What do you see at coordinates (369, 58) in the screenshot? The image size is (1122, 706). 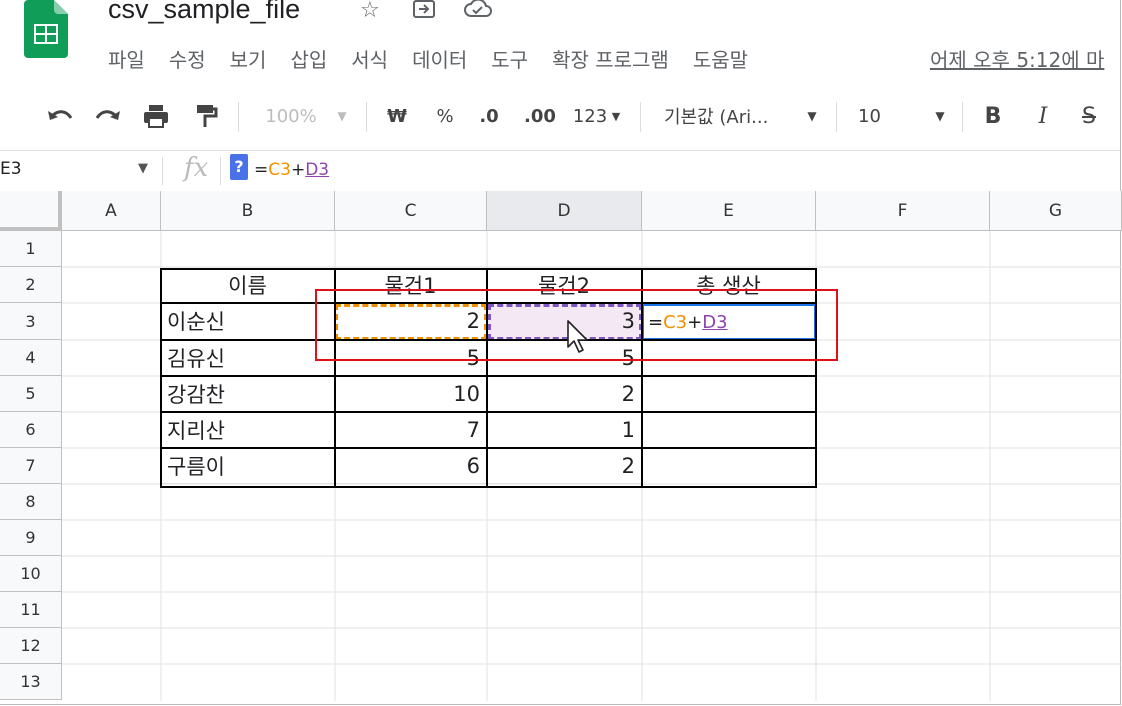 I see `menu-format: 서식` at bounding box center [369, 58].